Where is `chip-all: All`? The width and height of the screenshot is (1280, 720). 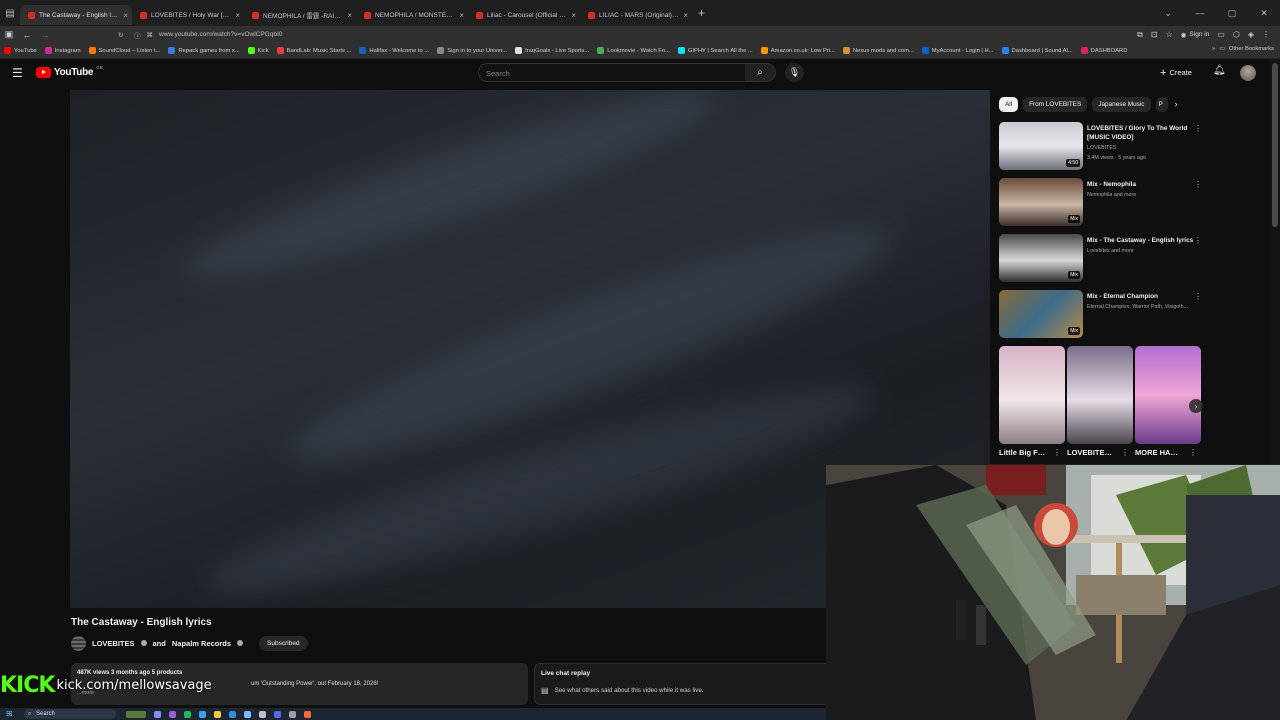
chip-all: All is located at coordinates (1009, 104).